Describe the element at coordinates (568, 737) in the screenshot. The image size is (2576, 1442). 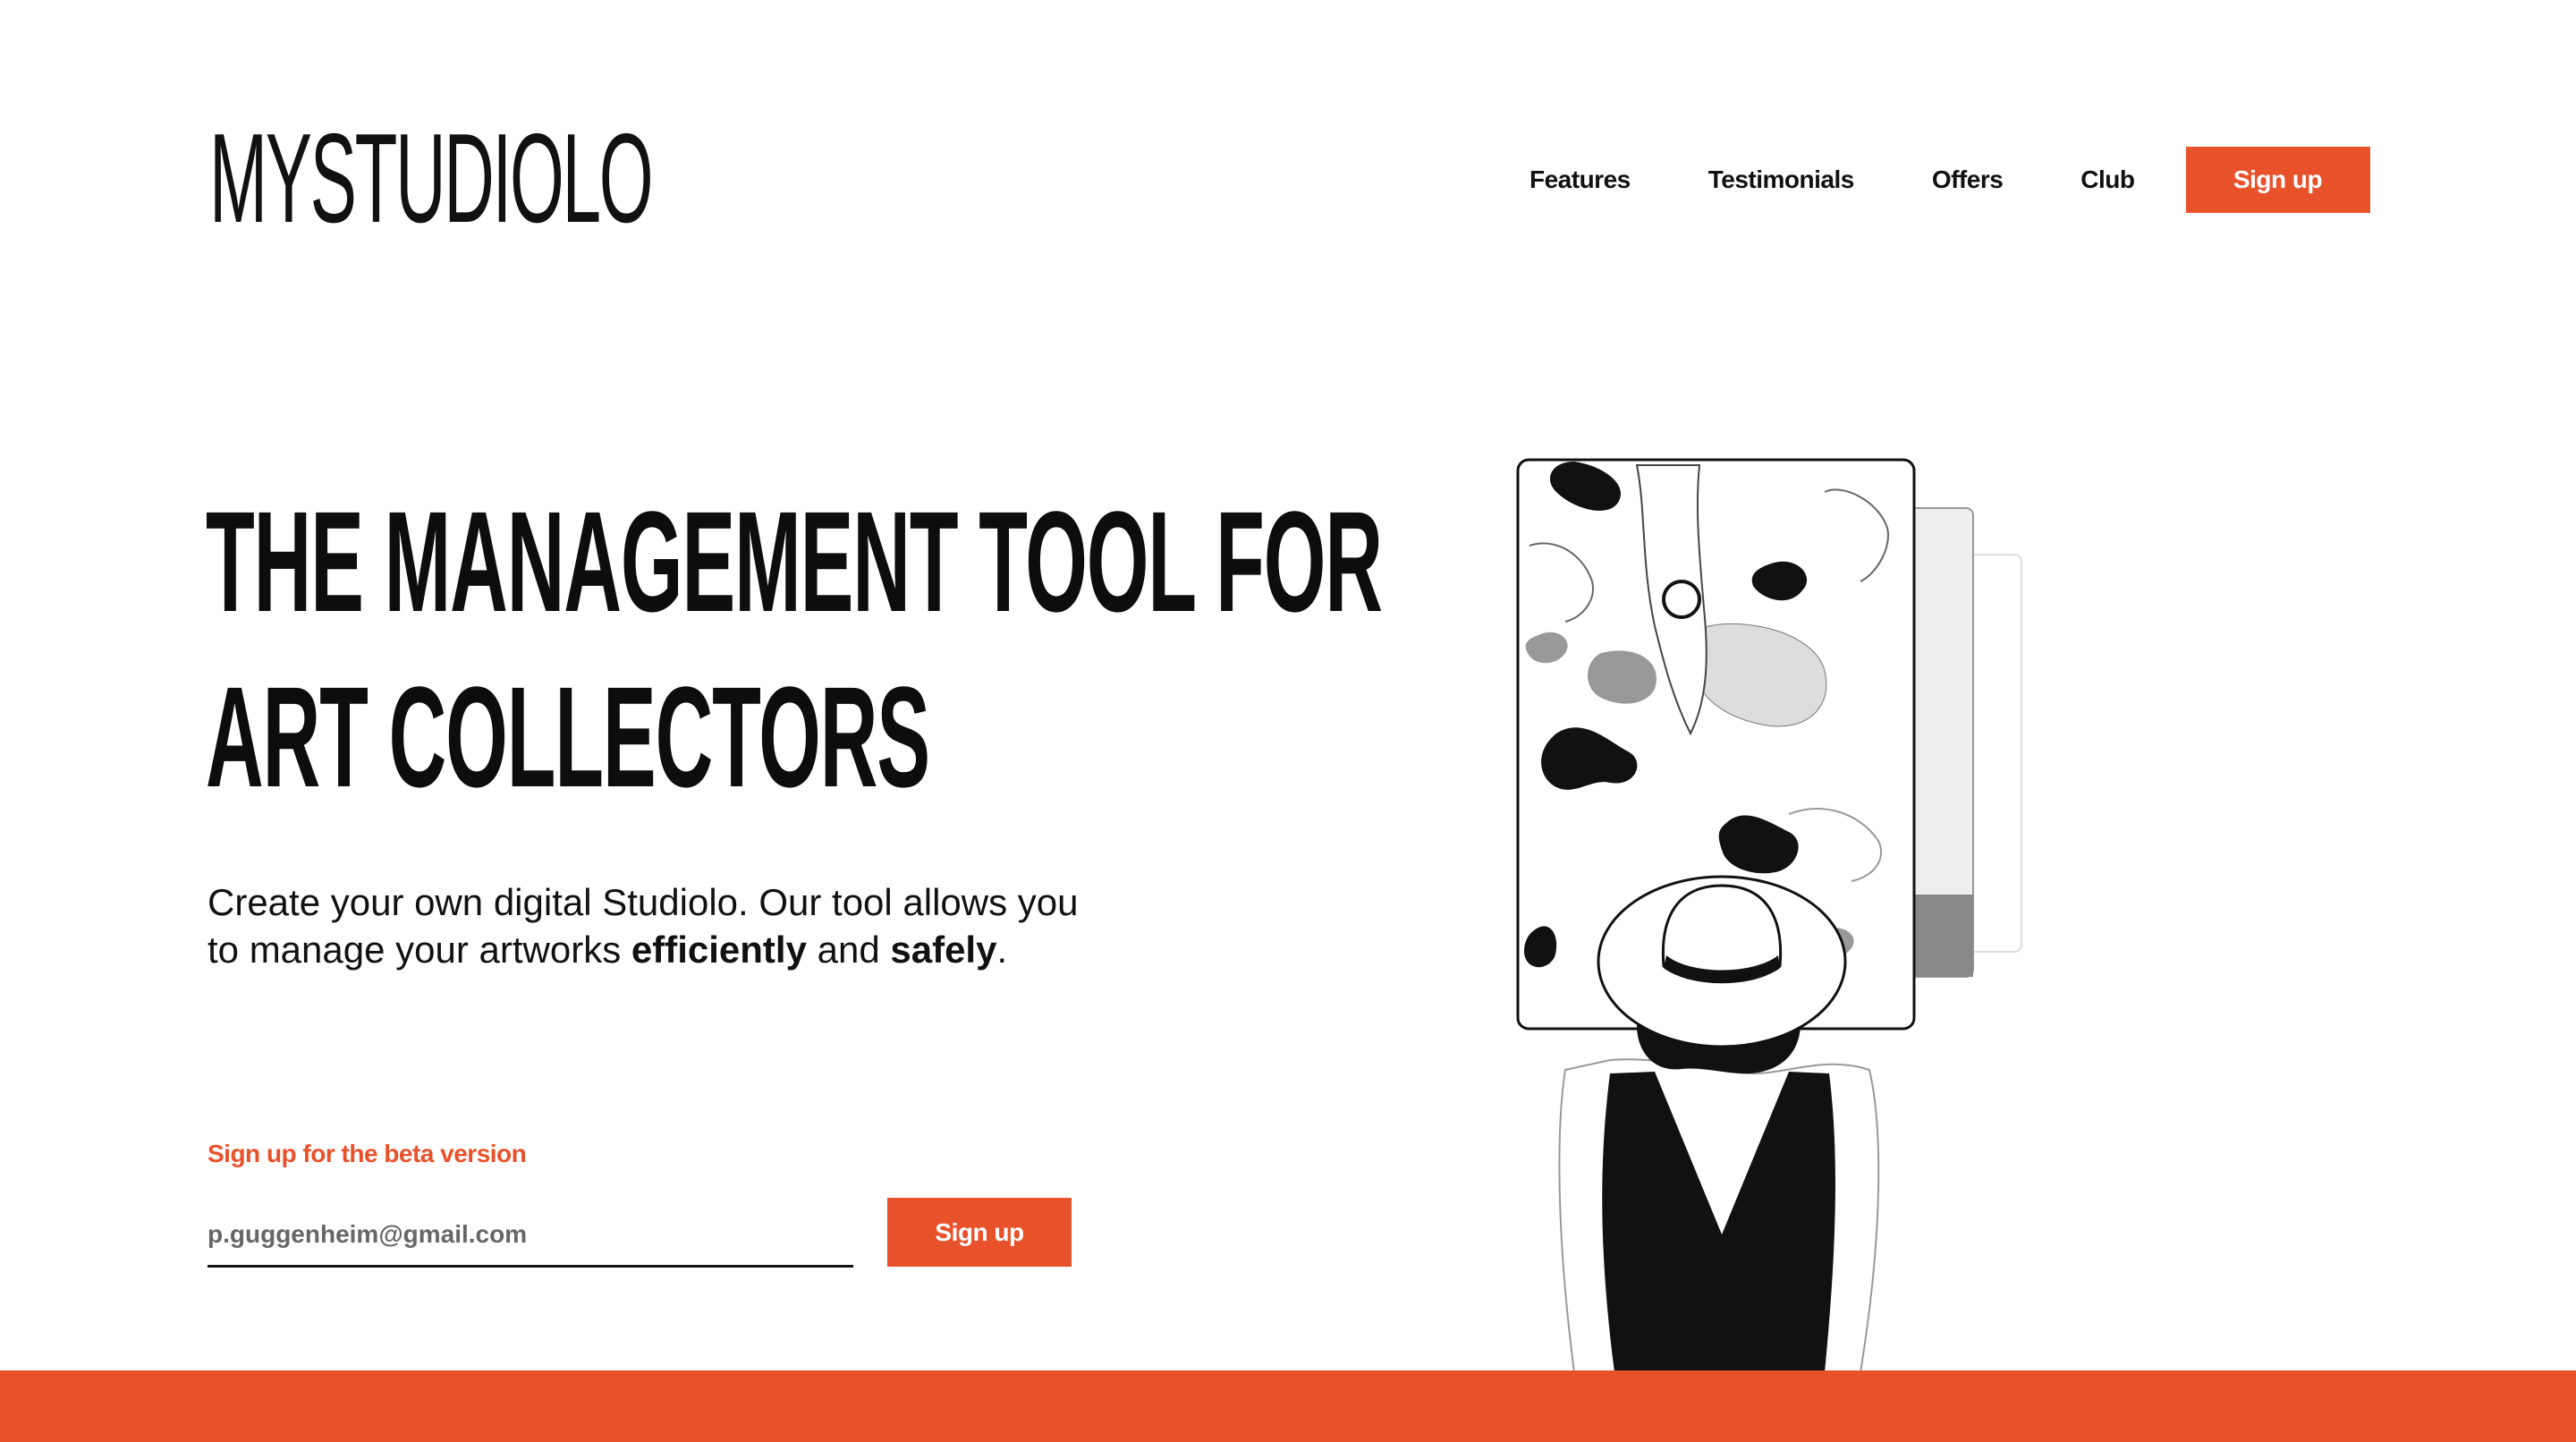
I see `hero-headline-line2: ART COLLECTORS` at that location.